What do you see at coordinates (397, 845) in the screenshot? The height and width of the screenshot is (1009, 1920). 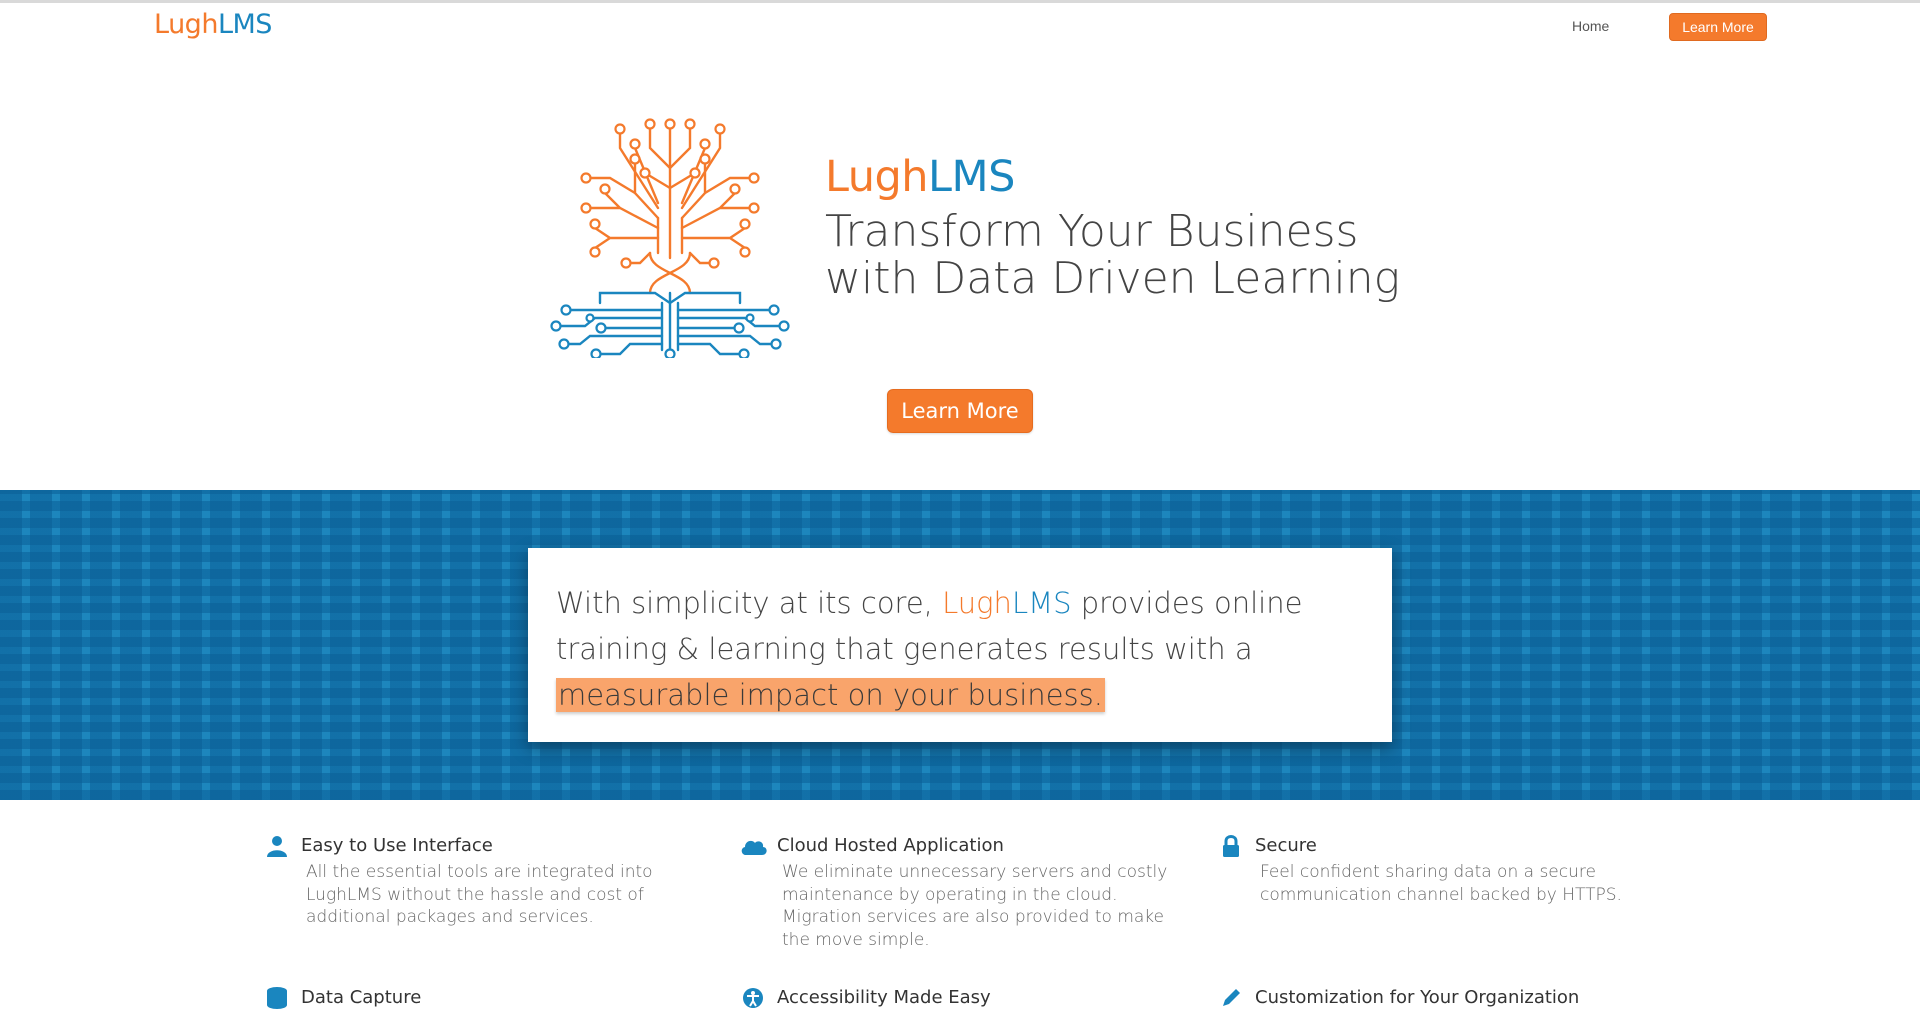 I see `feature-title: Easy to Use Interface` at bounding box center [397, 845].